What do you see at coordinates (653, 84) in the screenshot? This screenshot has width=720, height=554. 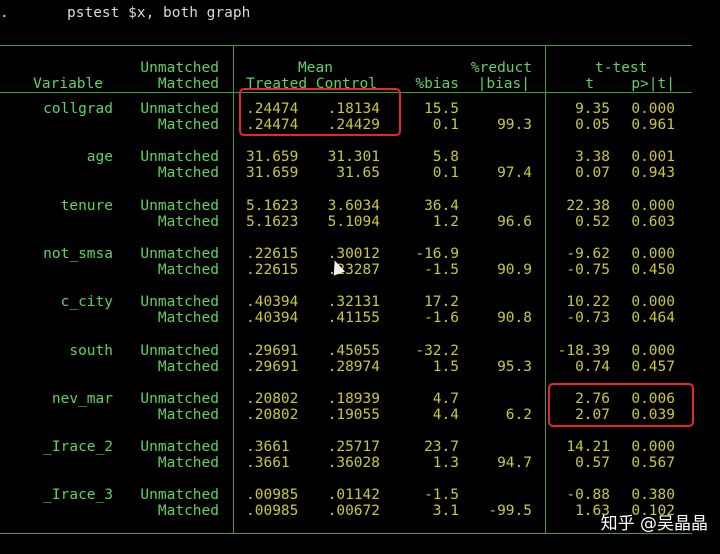 I see `header-p: p>|t|` at bounding box center [653, 84].